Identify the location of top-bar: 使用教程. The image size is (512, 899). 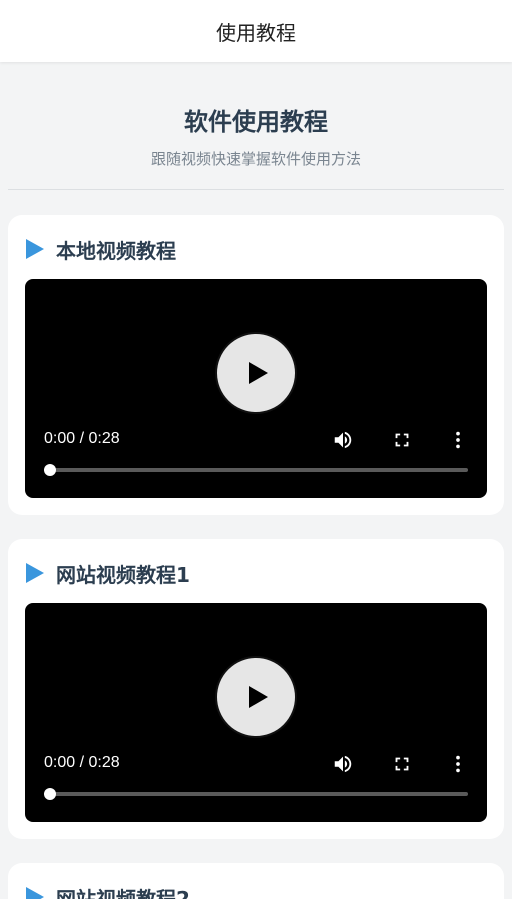
(256, 31).